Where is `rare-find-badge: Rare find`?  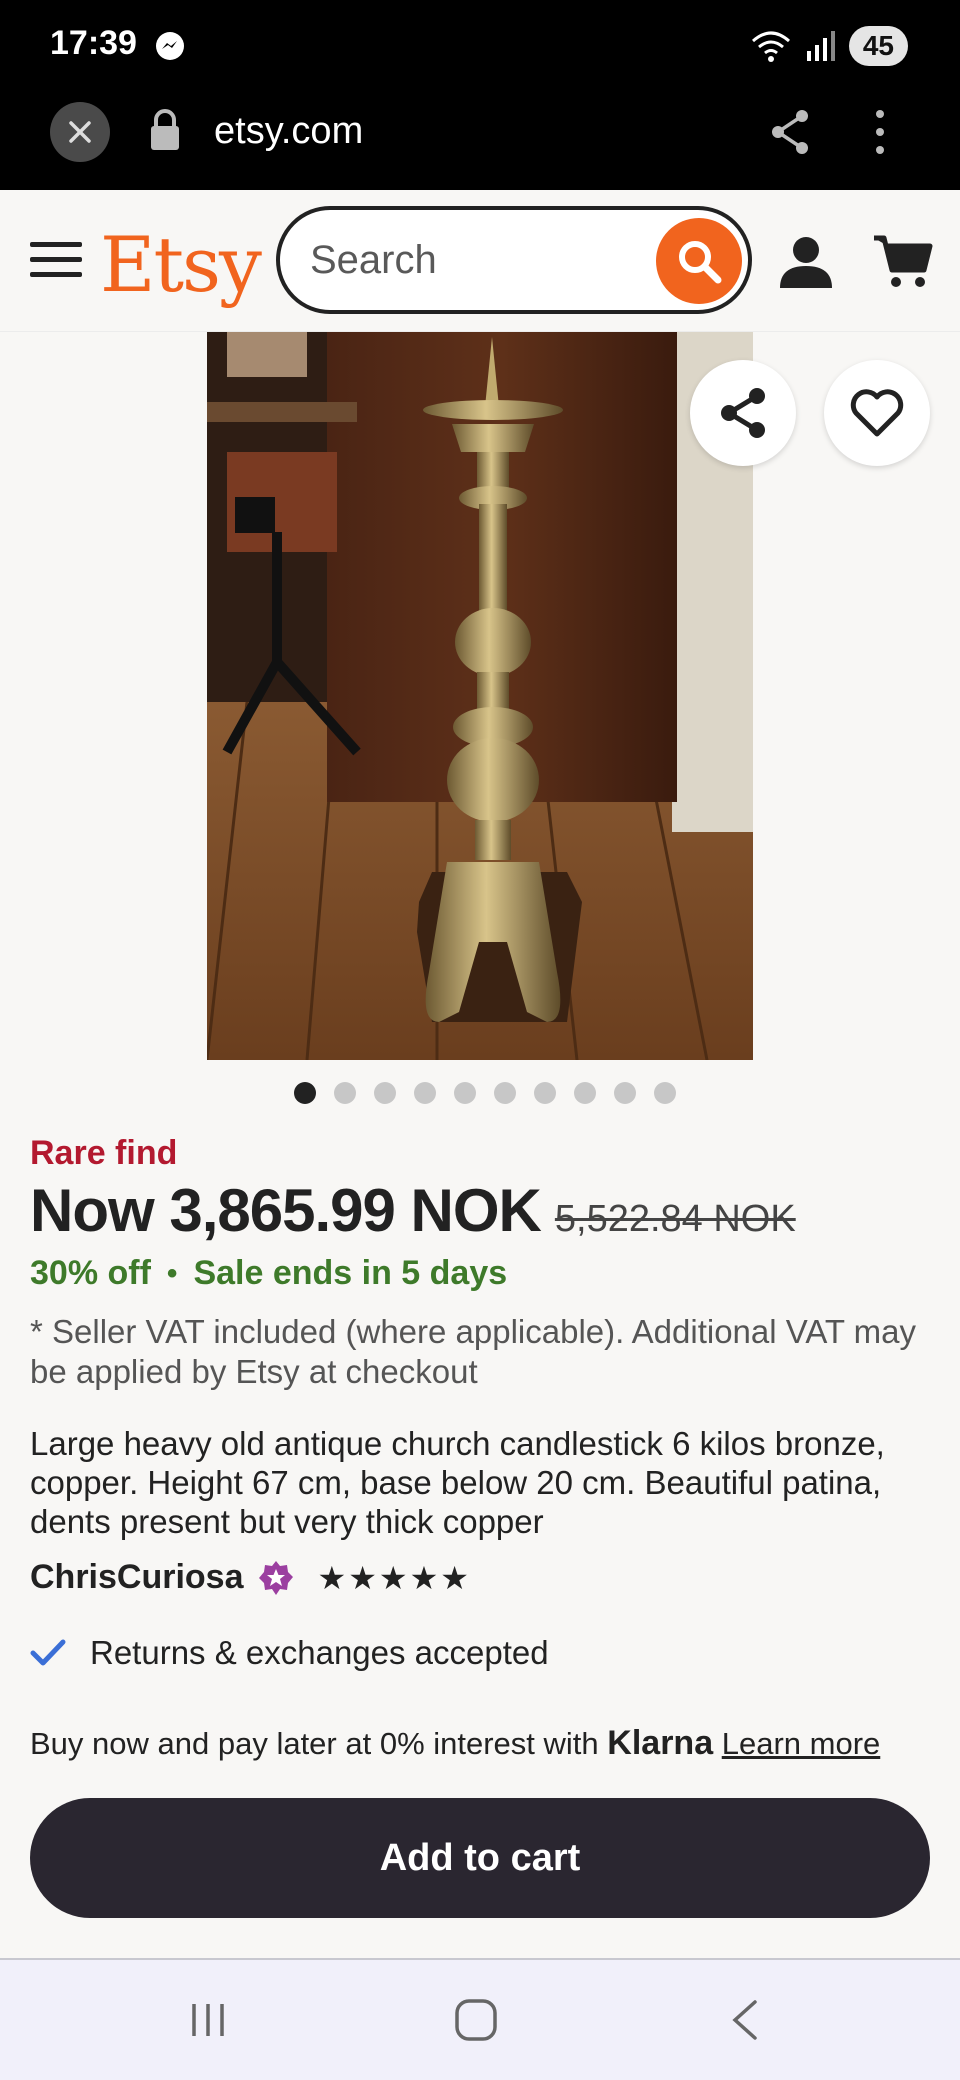 rare-find-badge: Rare find is located at coordinates (104, 1153).